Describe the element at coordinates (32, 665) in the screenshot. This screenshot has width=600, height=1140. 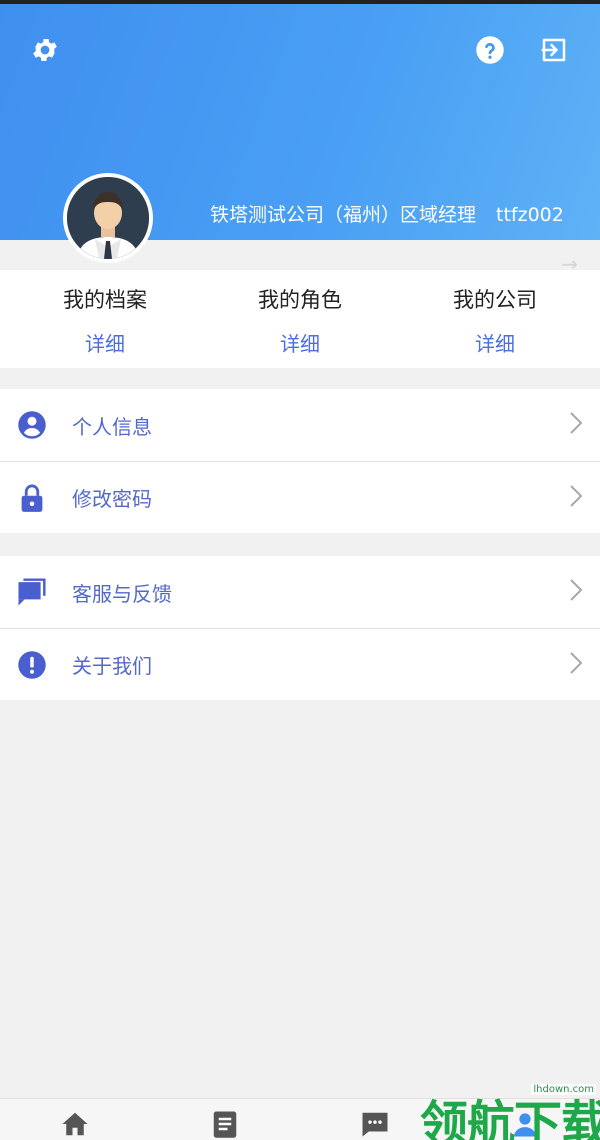
I see `info-exclamation-icon` at that location.